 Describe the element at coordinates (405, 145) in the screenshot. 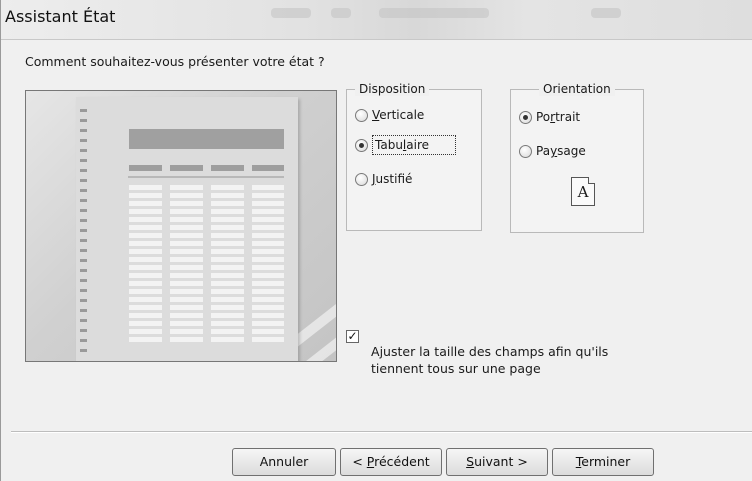

I see `radio-tabulaire: Tabulaire` at that location.